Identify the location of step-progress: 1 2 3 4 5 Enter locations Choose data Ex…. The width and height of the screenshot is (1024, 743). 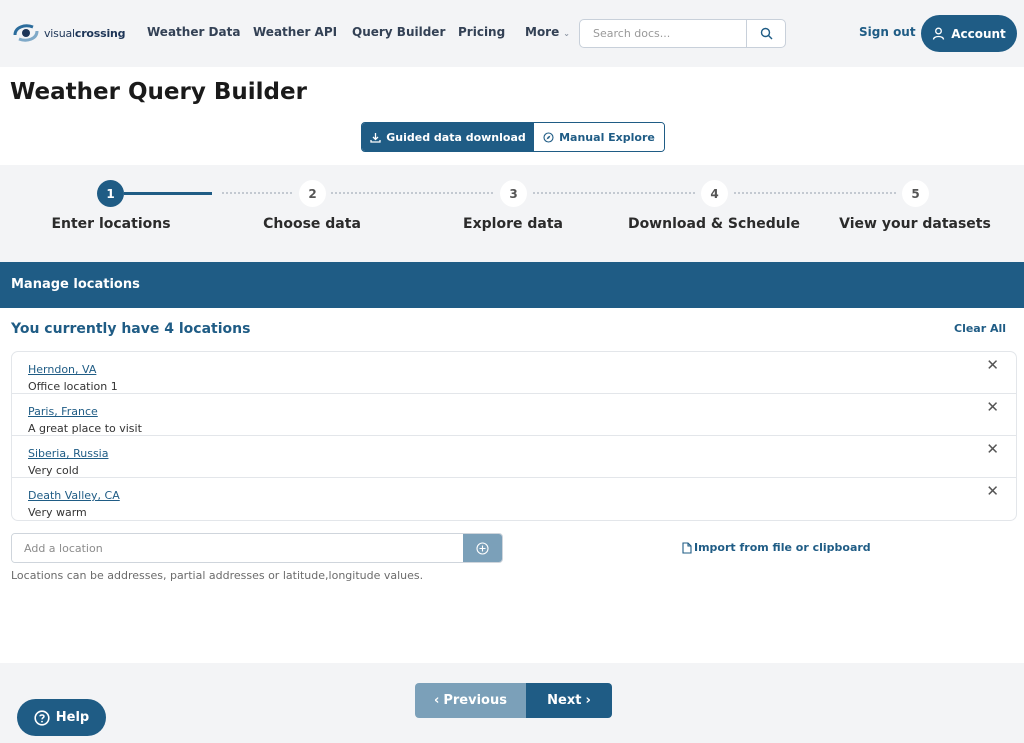
(512, 213).